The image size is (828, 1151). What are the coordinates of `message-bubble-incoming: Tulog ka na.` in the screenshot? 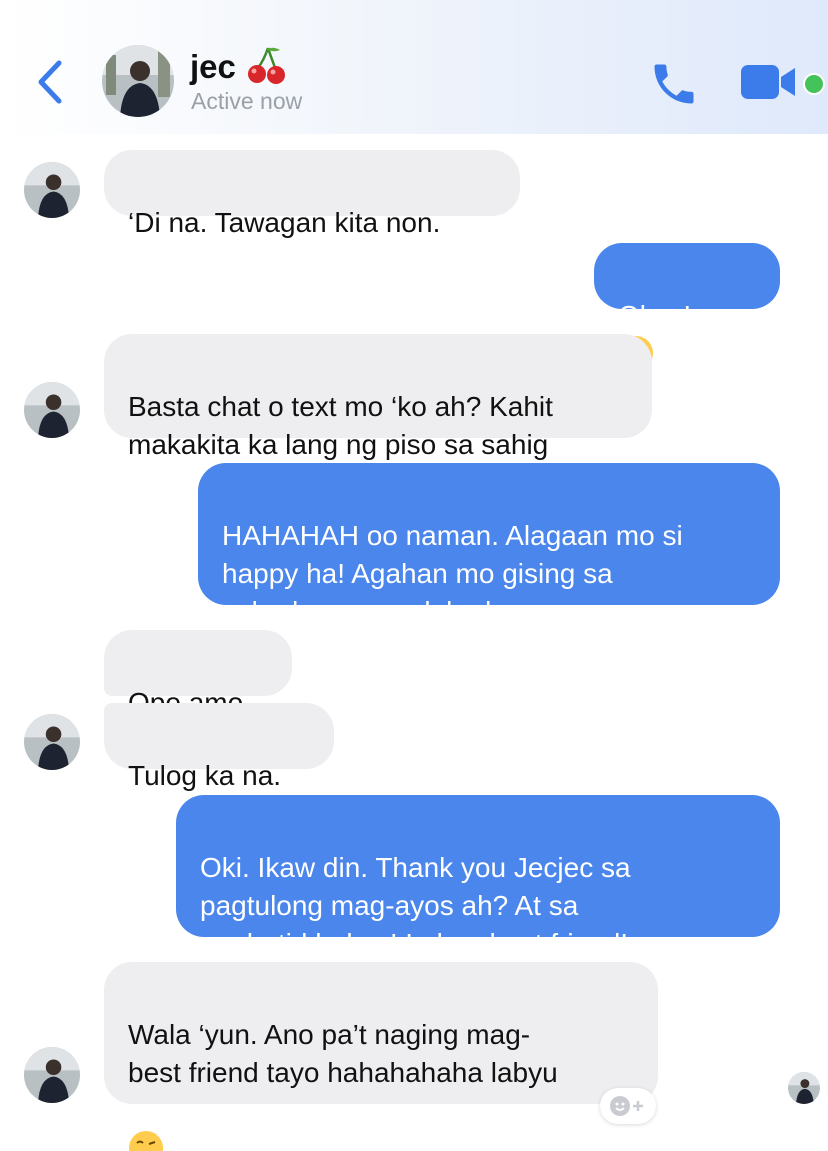 It's located at (219, 747).